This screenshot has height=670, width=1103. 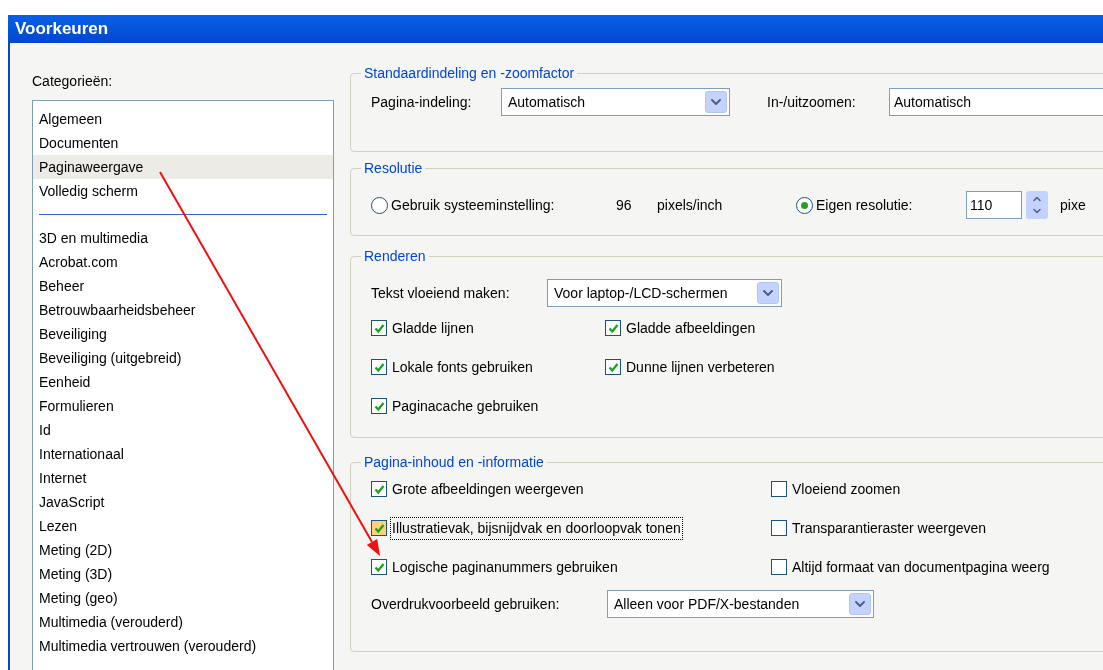 What do you see at coordinates (994, 205) in the screenshot?
I see `resolution-field: 110` at bounding box center [994, 205].